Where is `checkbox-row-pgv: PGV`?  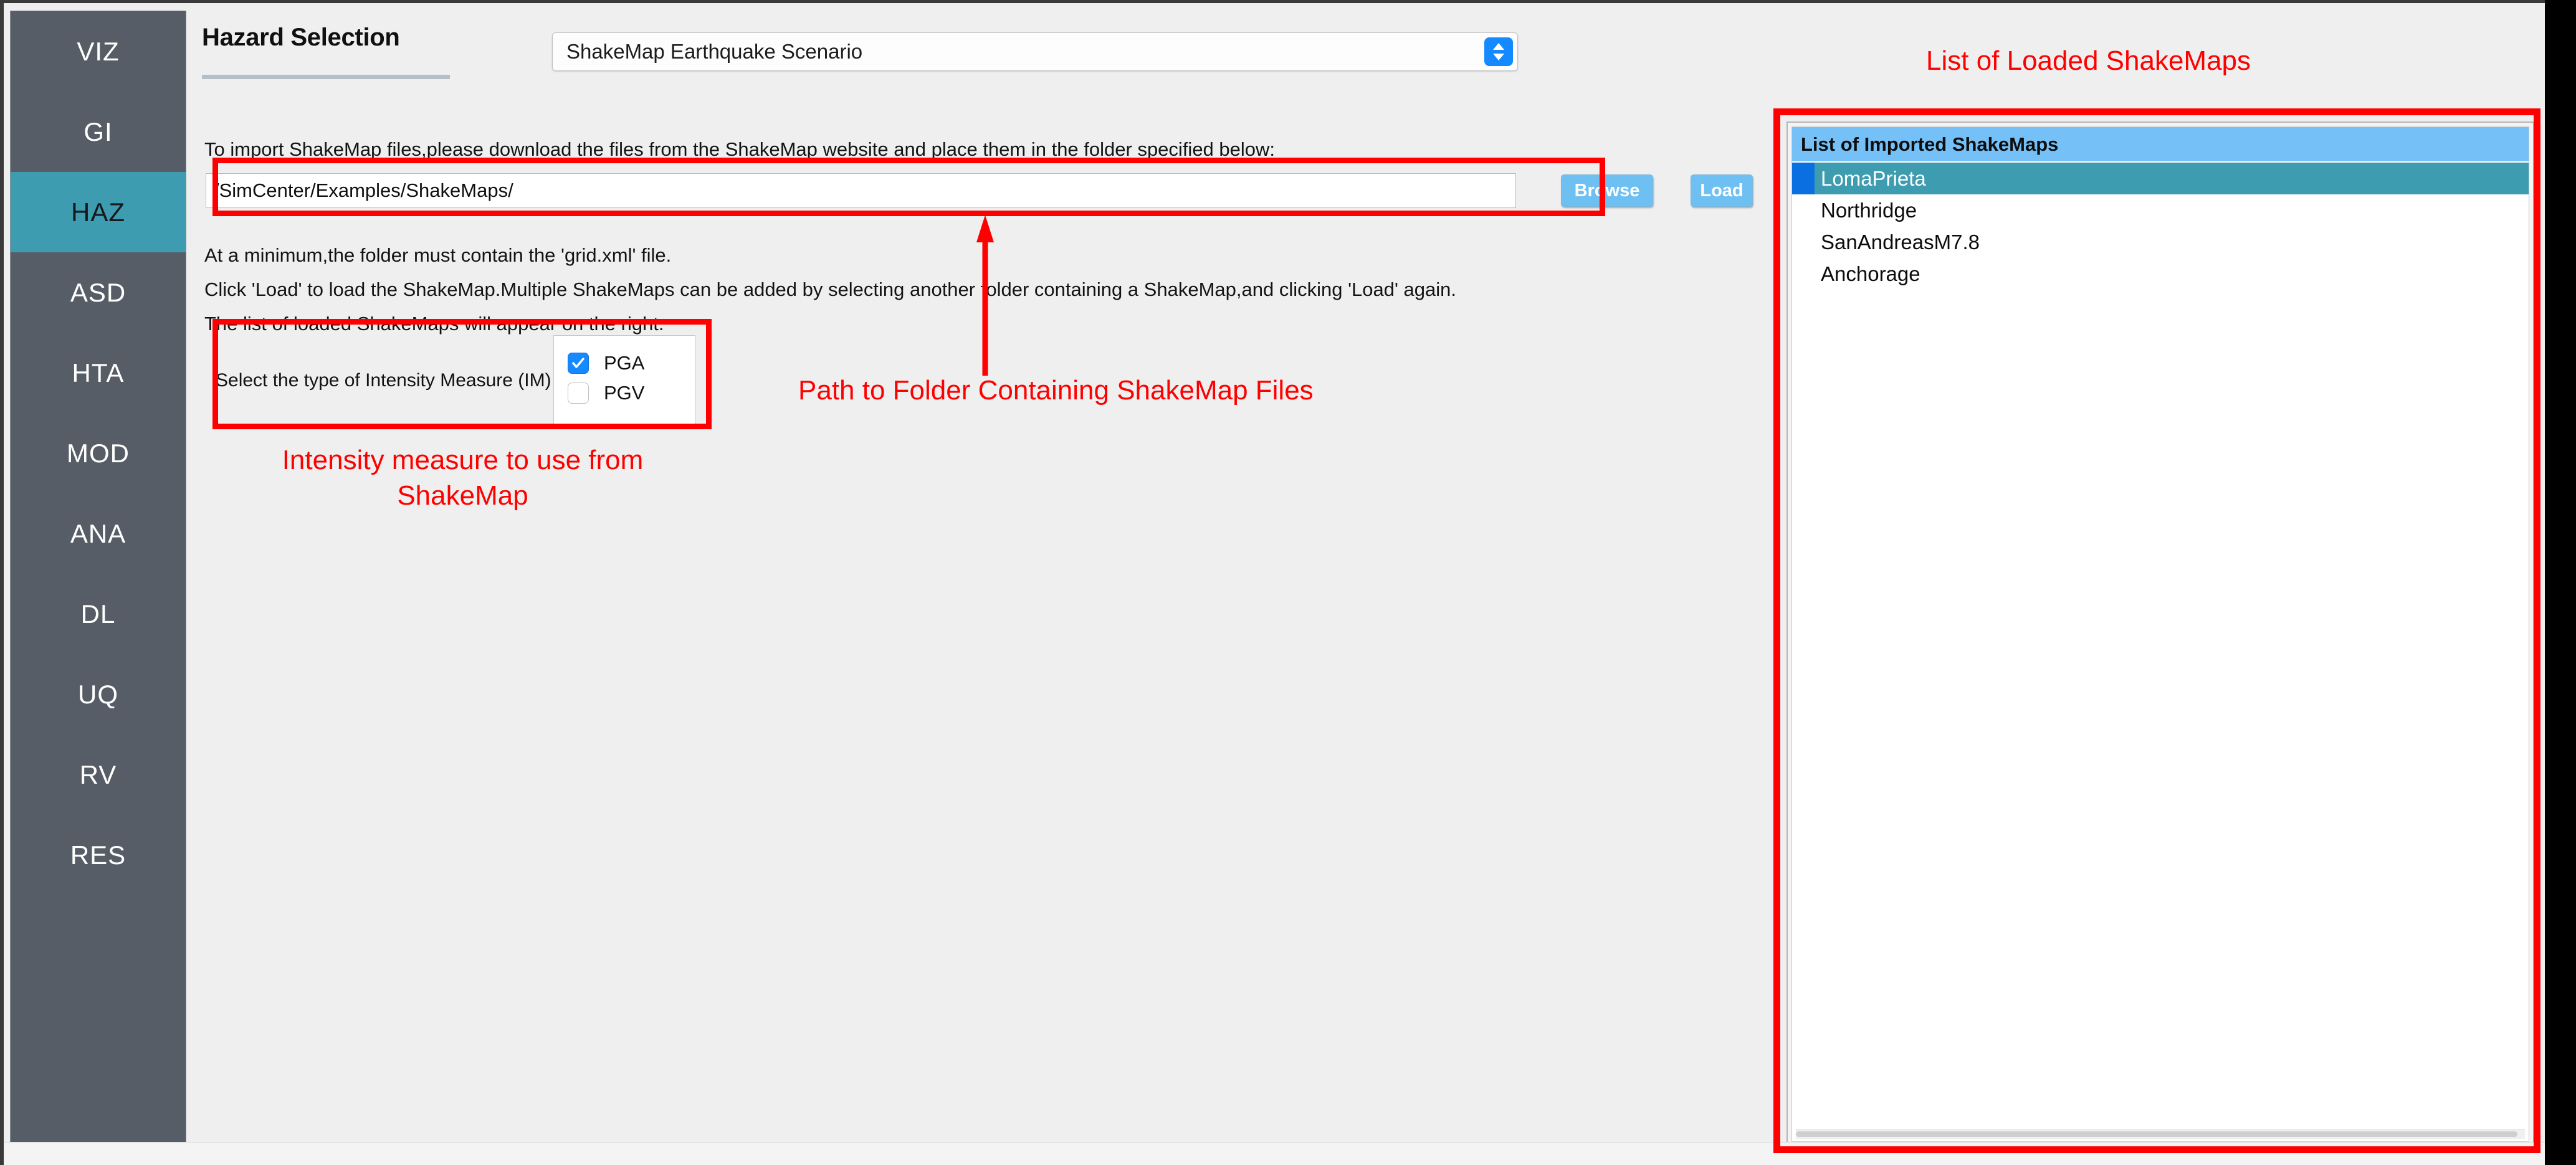 checkbox-row-pgv: PGV is located at coordinates (625, 393).